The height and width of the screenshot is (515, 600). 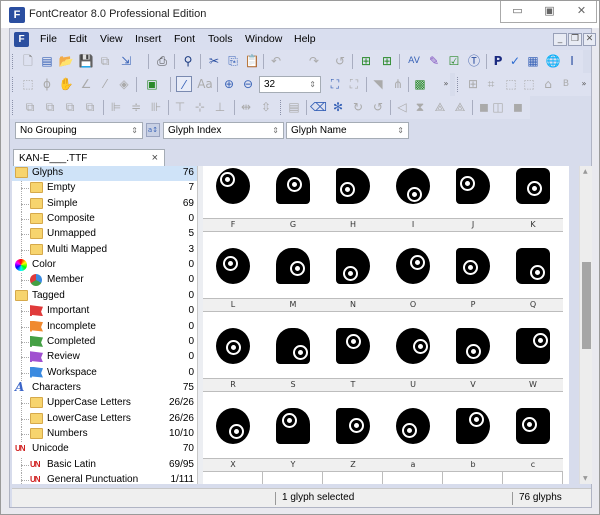 What do you see at coordinates (560, 39) in the screenshot?
I see `mdi-minimize-button: _` at bounding box center [560, 39].